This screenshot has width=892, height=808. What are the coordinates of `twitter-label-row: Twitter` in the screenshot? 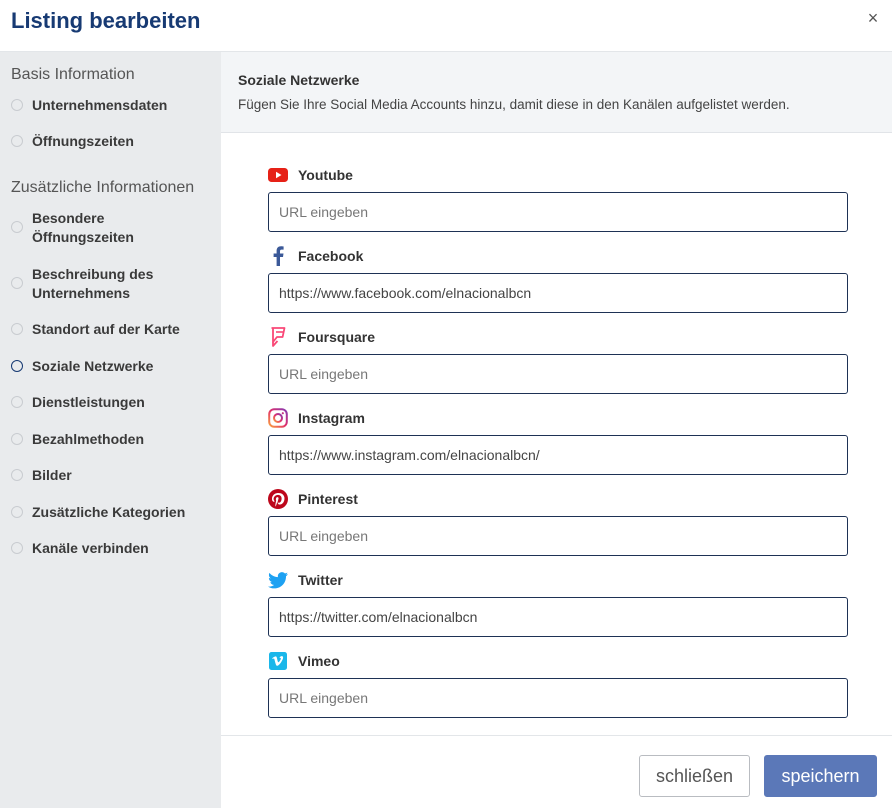 It's located at (305, 580).